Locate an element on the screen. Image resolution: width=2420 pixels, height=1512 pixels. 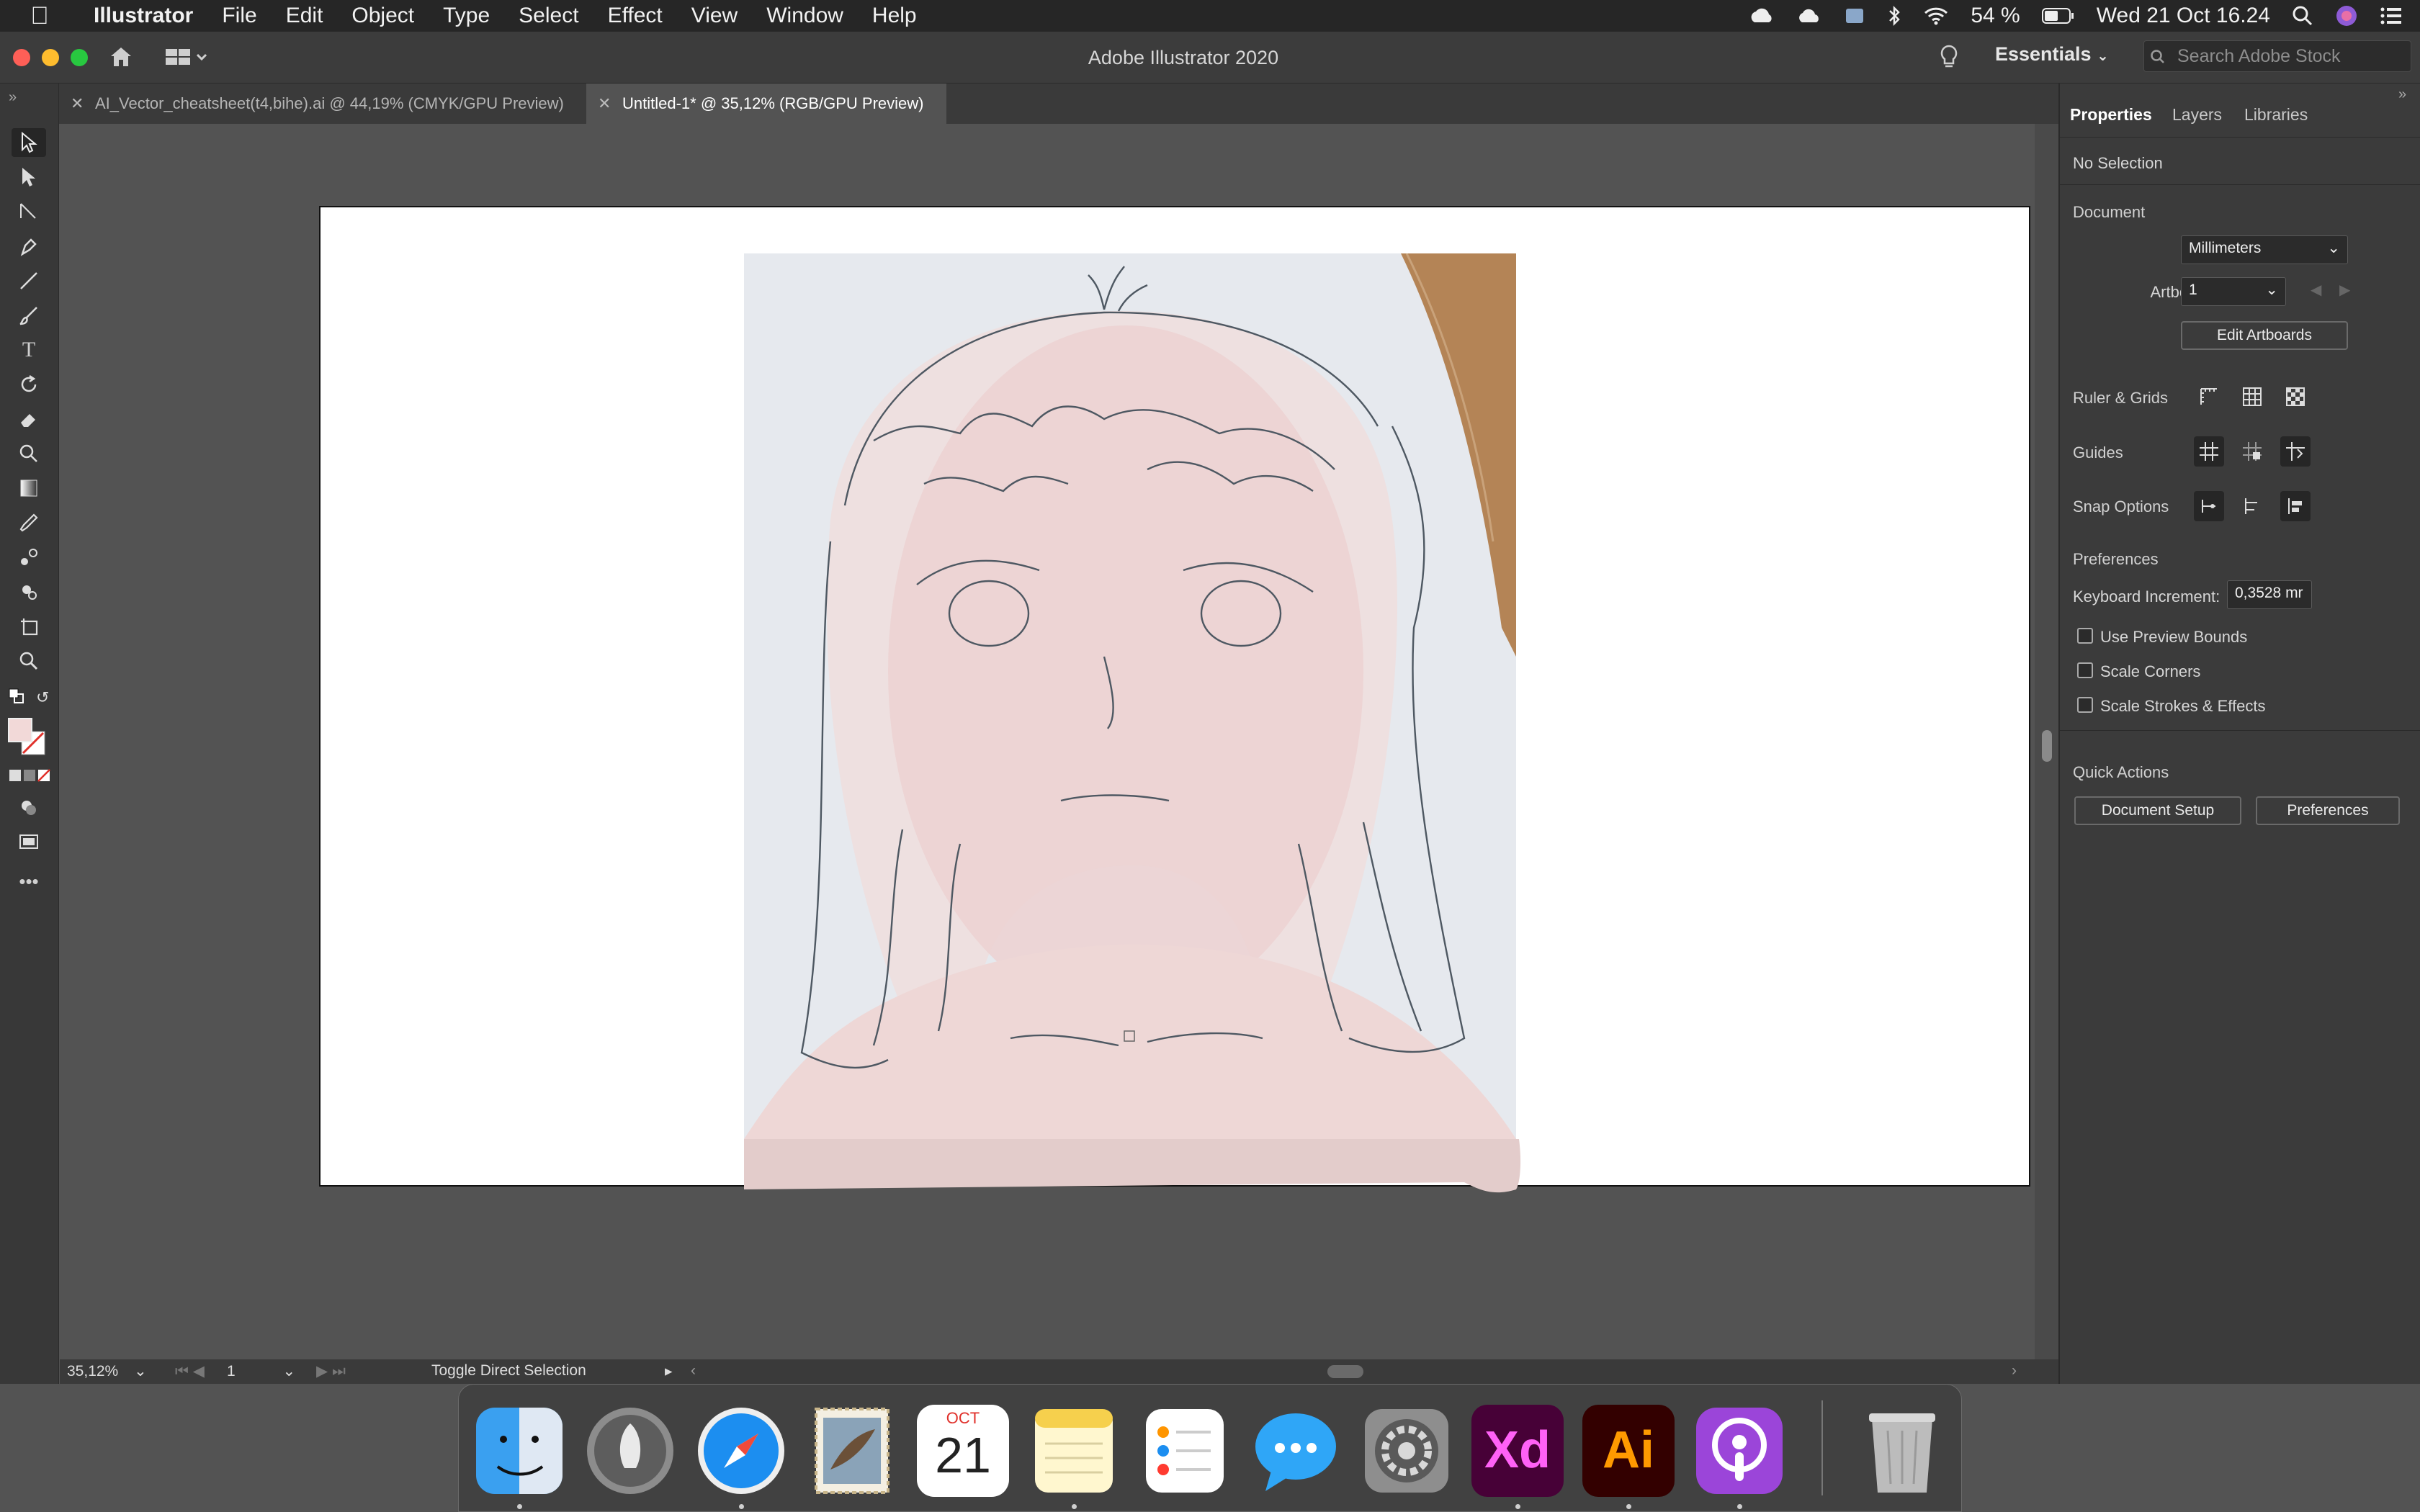
spotlight-search-icon is located at coordinates (2302, 16).